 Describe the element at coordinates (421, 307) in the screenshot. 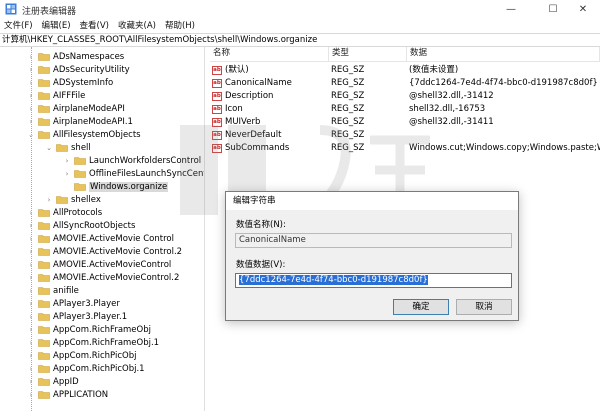

I see `ok-button: 确定` at that location.